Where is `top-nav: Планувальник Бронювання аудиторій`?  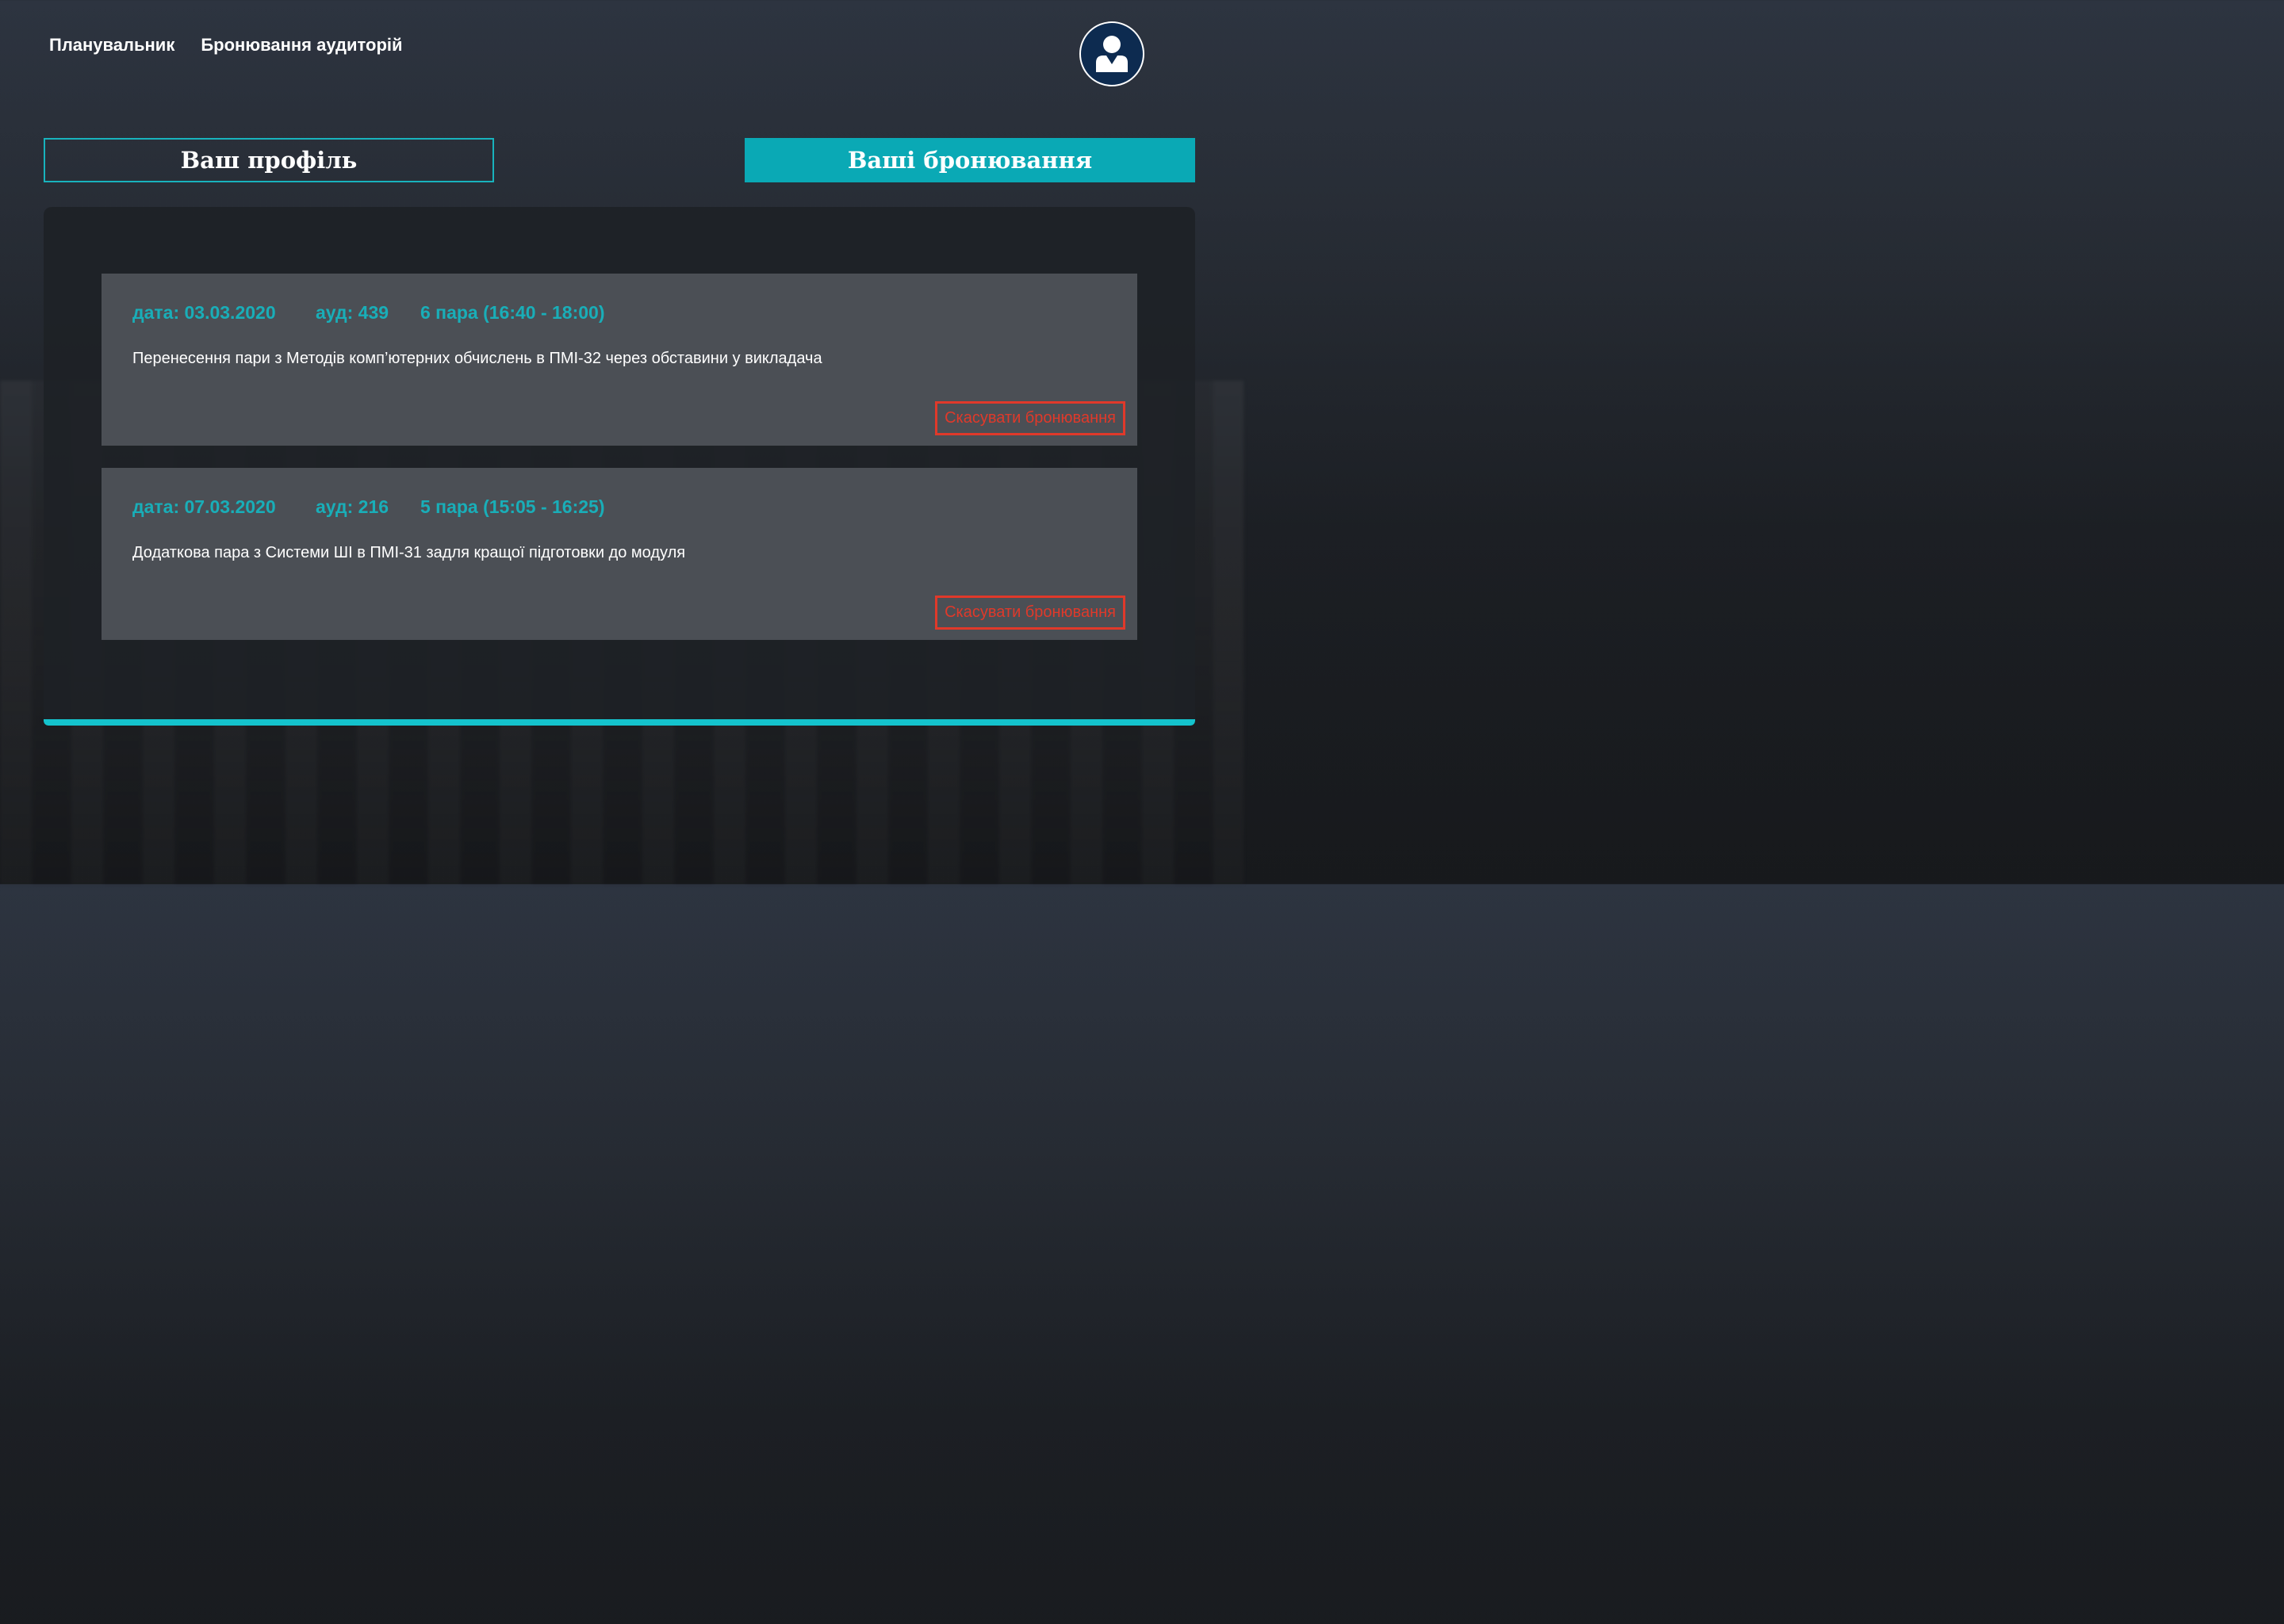 top-nav: Планувальник Бронювання аудиторій is located at coordinates (226, 45).